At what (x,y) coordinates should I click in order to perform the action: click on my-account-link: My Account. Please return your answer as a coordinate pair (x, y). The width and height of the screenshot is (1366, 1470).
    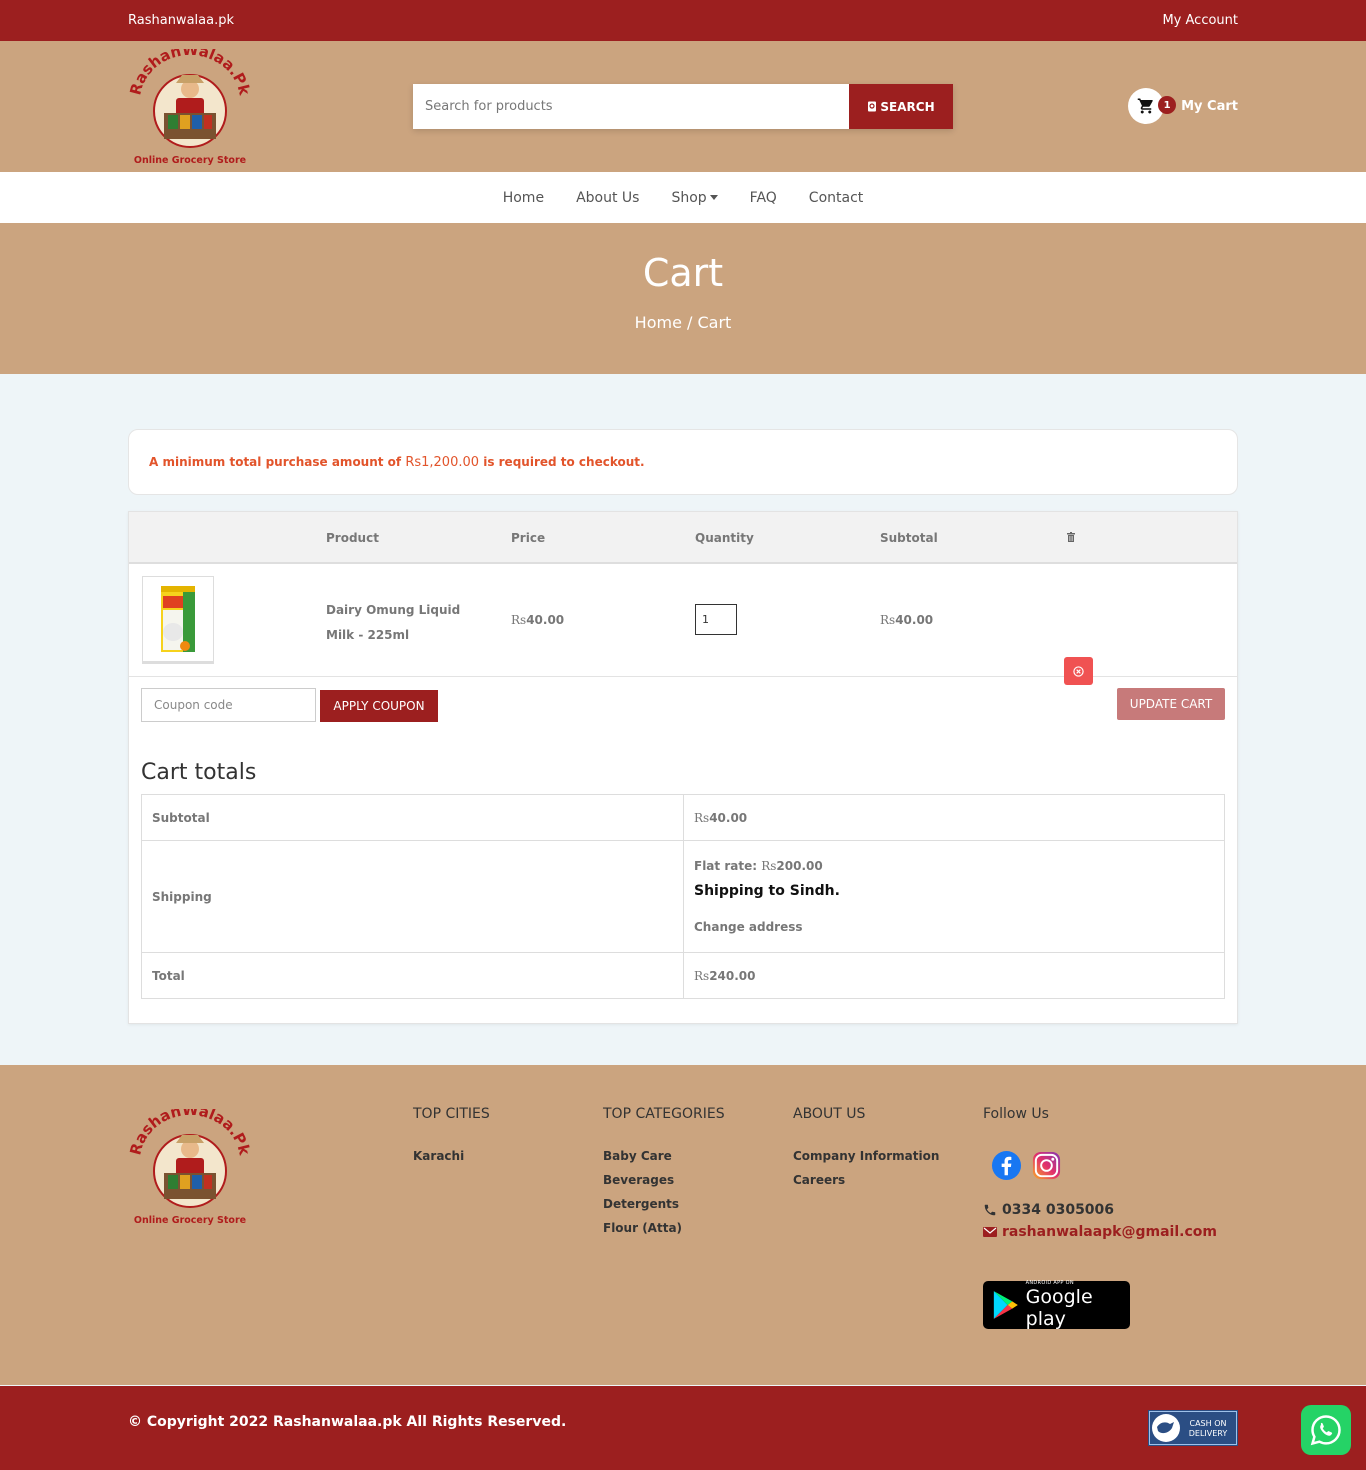
    Looking at the image, I should click on (1200, 20).